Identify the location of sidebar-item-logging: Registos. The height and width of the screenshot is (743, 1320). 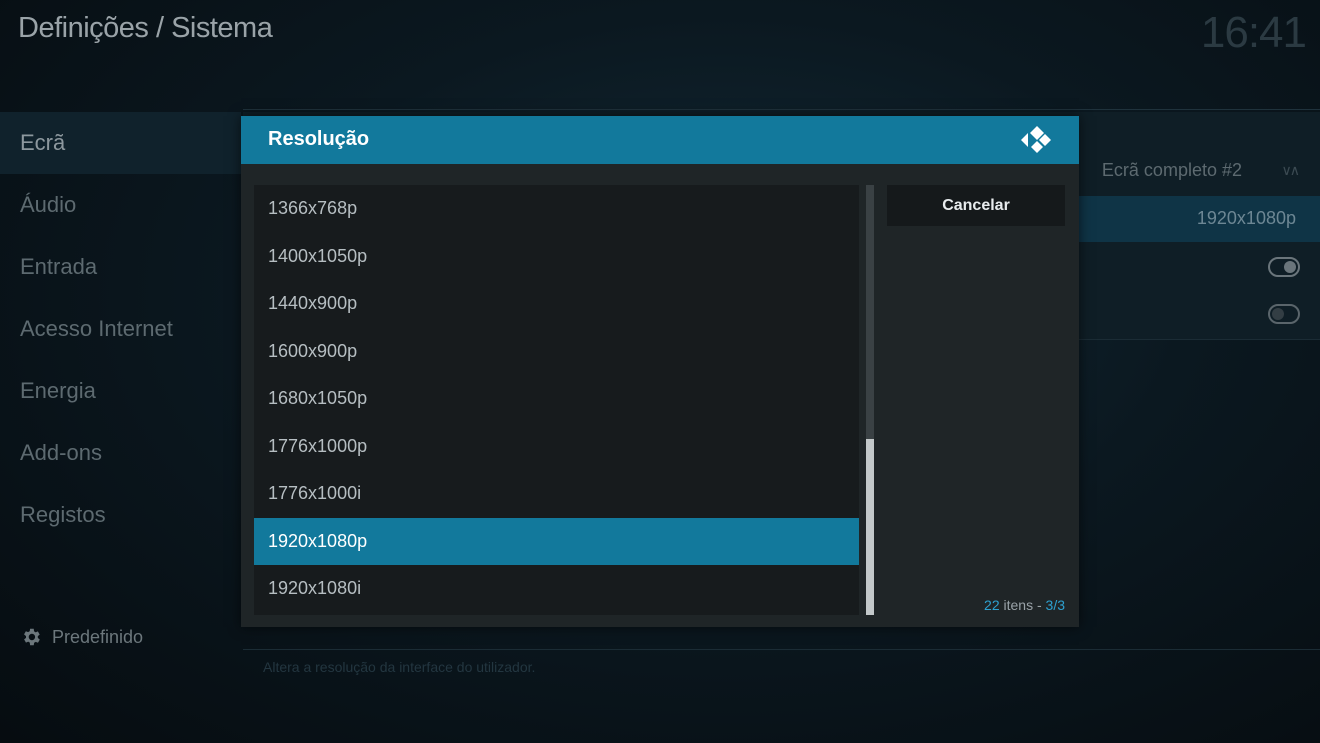
(120, 515).